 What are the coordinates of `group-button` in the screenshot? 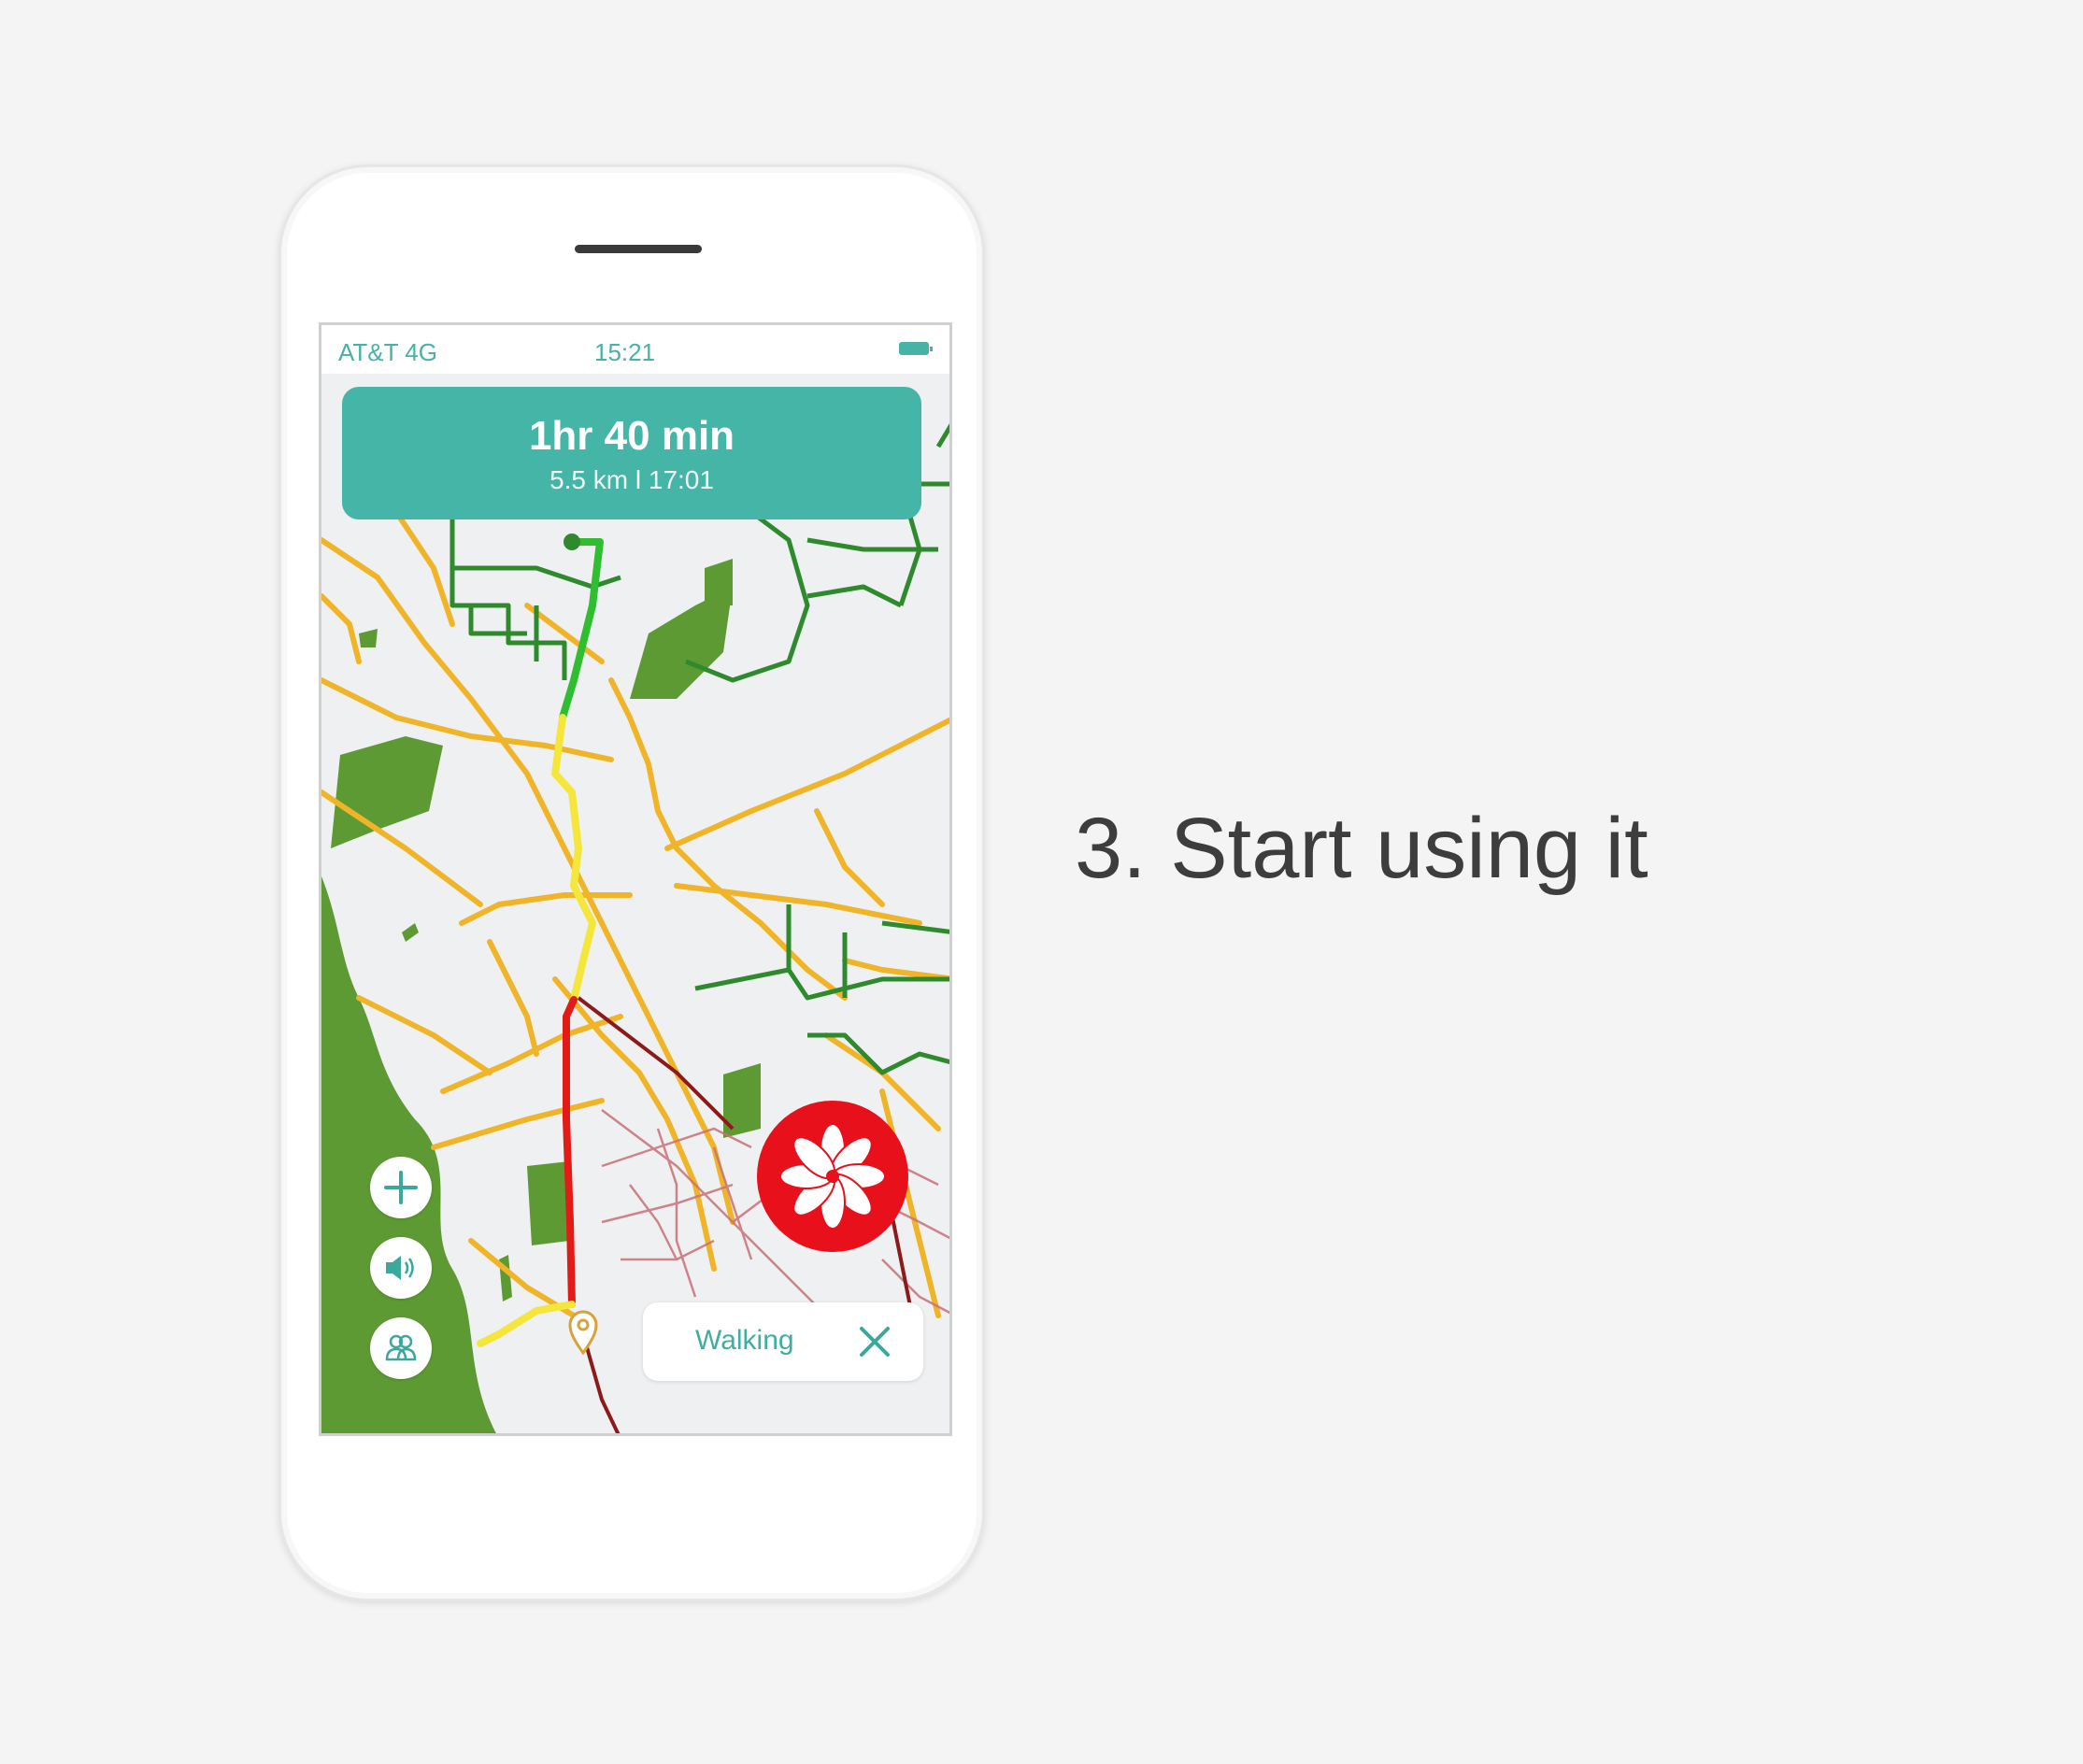 It's located at (401, 1348).